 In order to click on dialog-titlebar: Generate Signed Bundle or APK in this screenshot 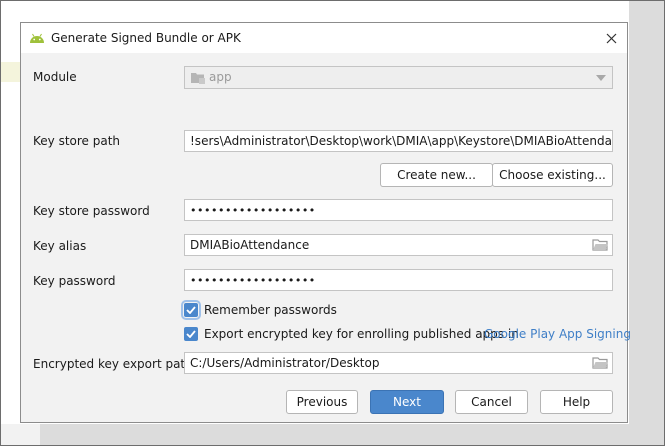, I will do `click(324, 38)`.